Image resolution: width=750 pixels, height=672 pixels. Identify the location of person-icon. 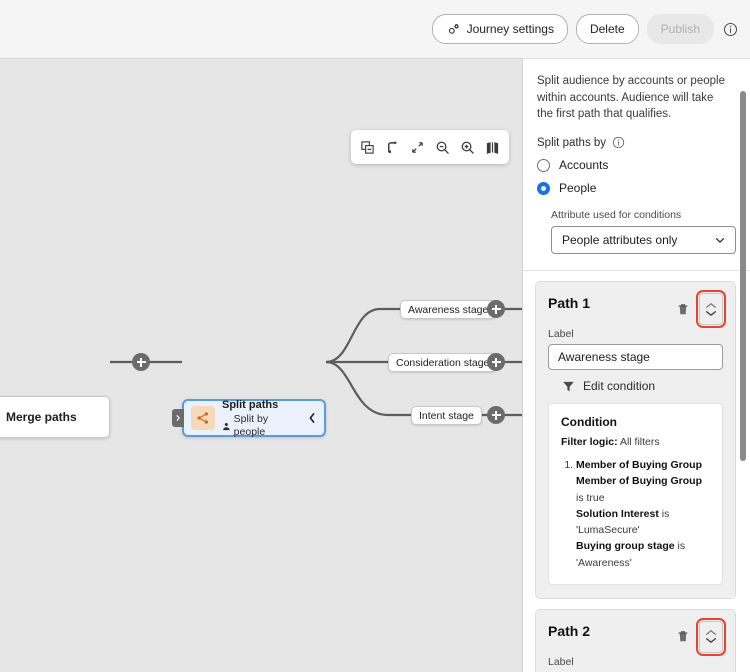
(226, 426).